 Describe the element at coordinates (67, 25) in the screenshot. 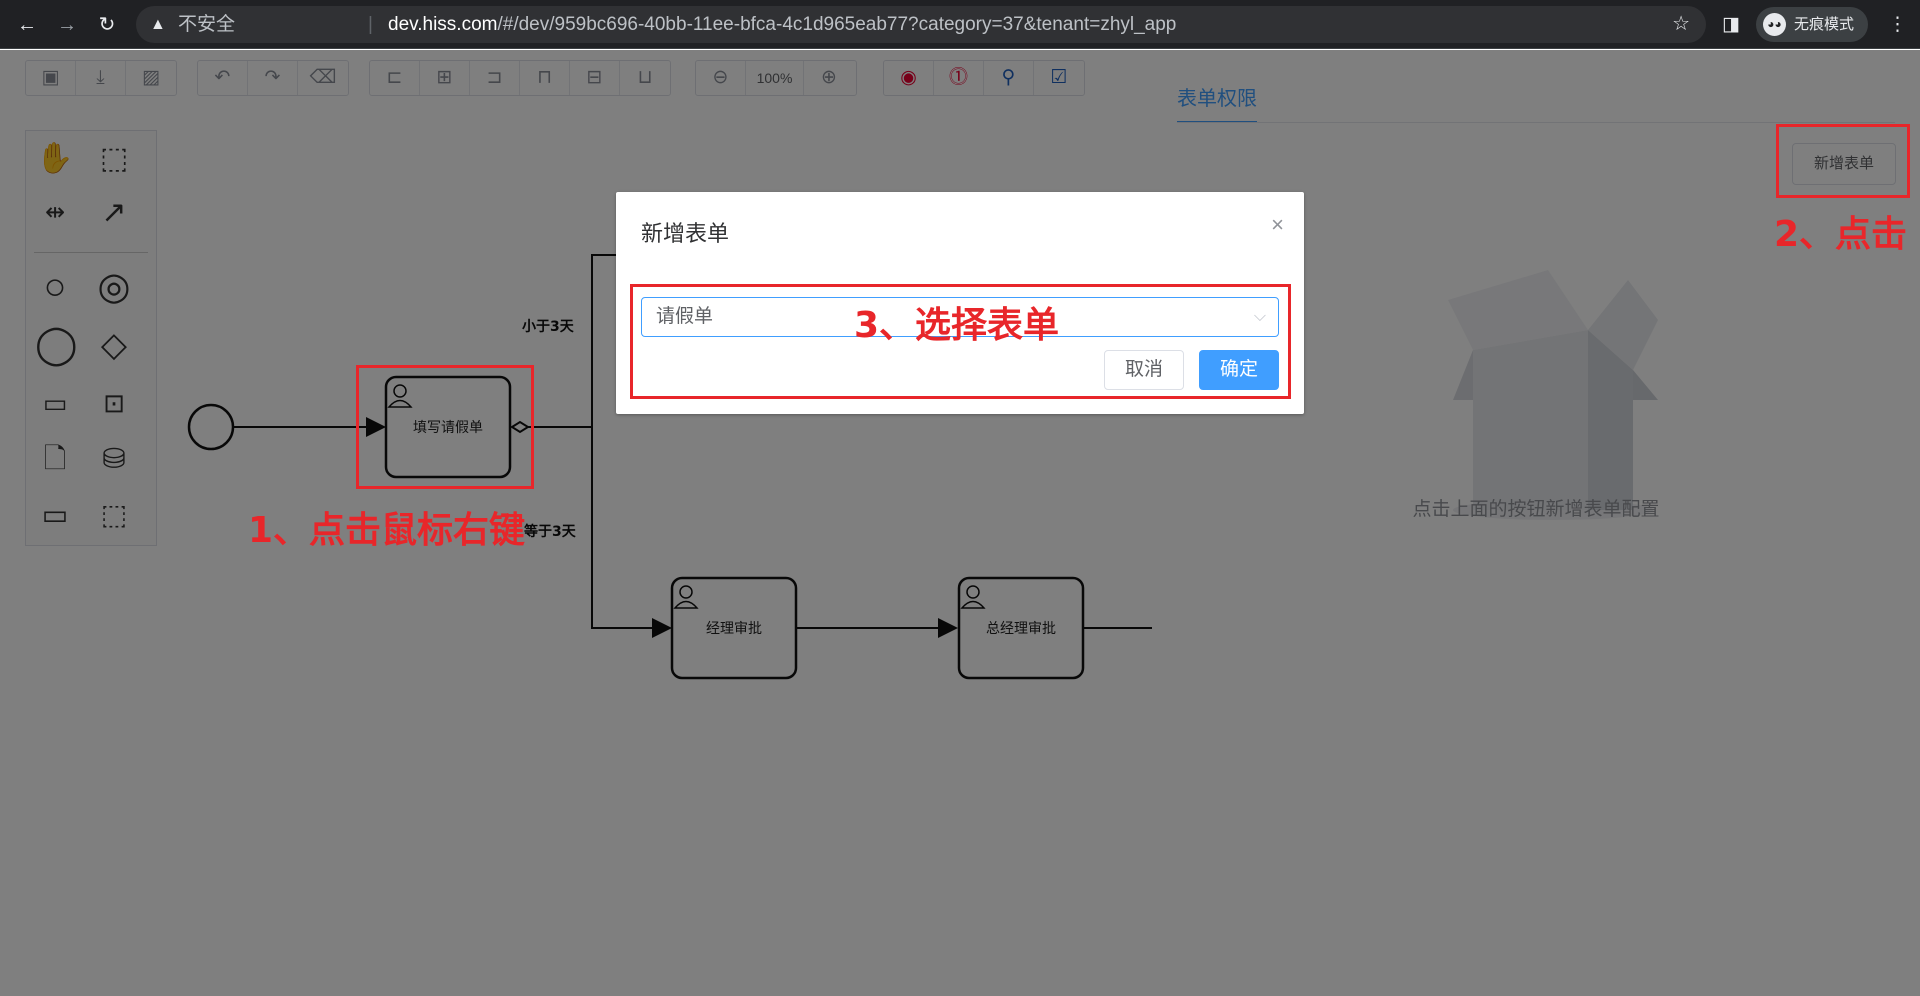

I see `forward-icon: →` at that location.